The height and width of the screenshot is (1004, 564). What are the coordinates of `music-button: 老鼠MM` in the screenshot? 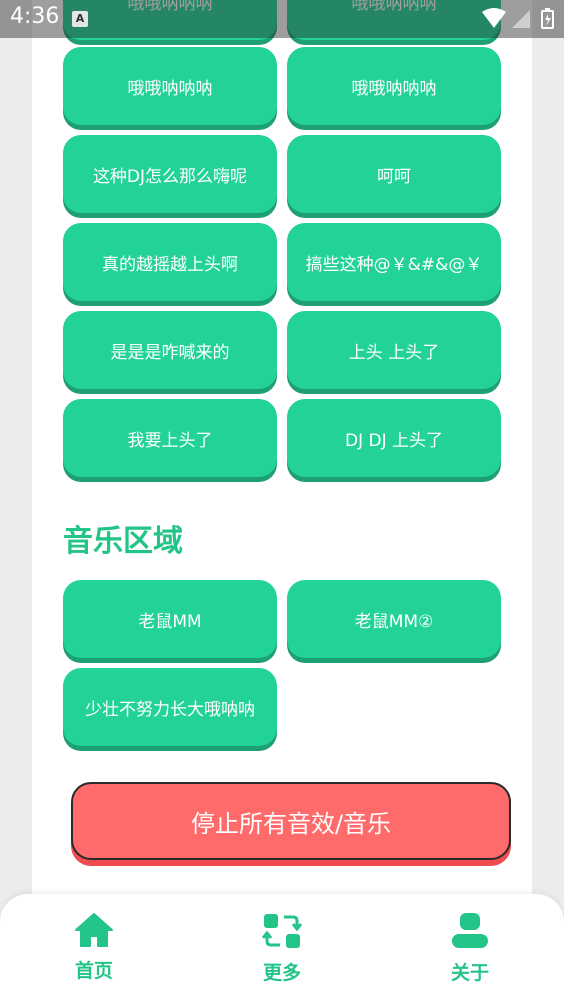 It's located at (170, 619).